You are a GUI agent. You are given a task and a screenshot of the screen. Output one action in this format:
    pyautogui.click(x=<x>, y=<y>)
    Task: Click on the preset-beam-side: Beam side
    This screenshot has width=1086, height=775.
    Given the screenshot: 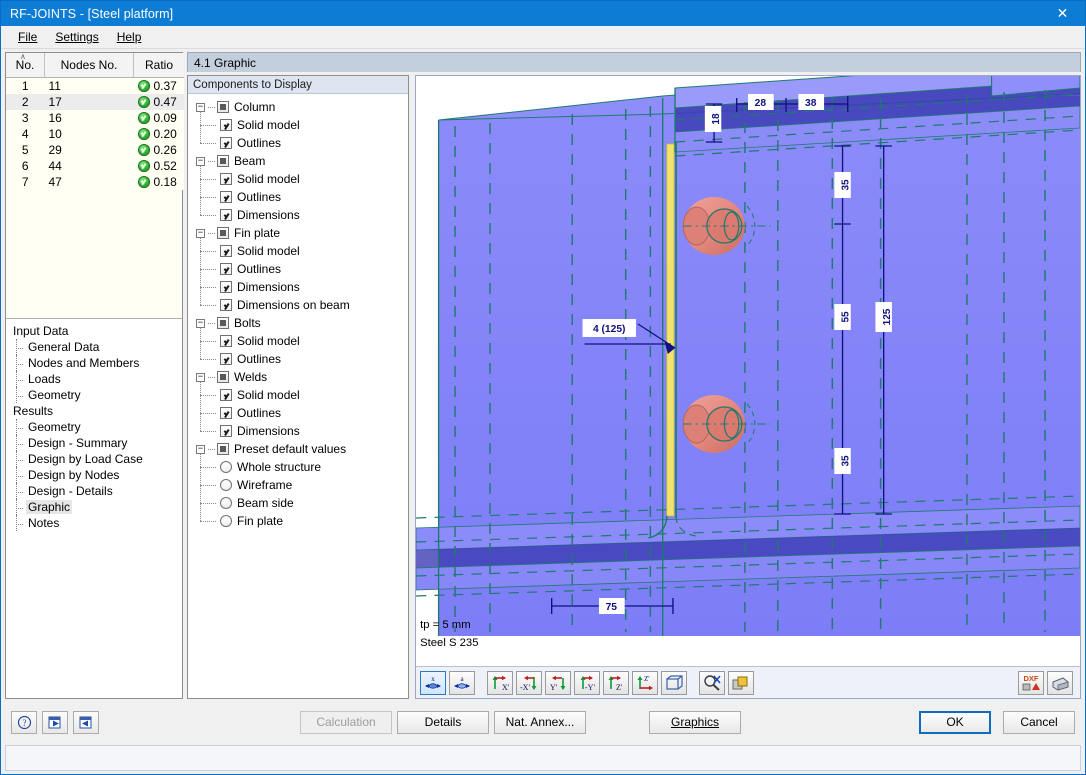 What is the action you would take?
    pyautogui.click(x=304, y=503)
    